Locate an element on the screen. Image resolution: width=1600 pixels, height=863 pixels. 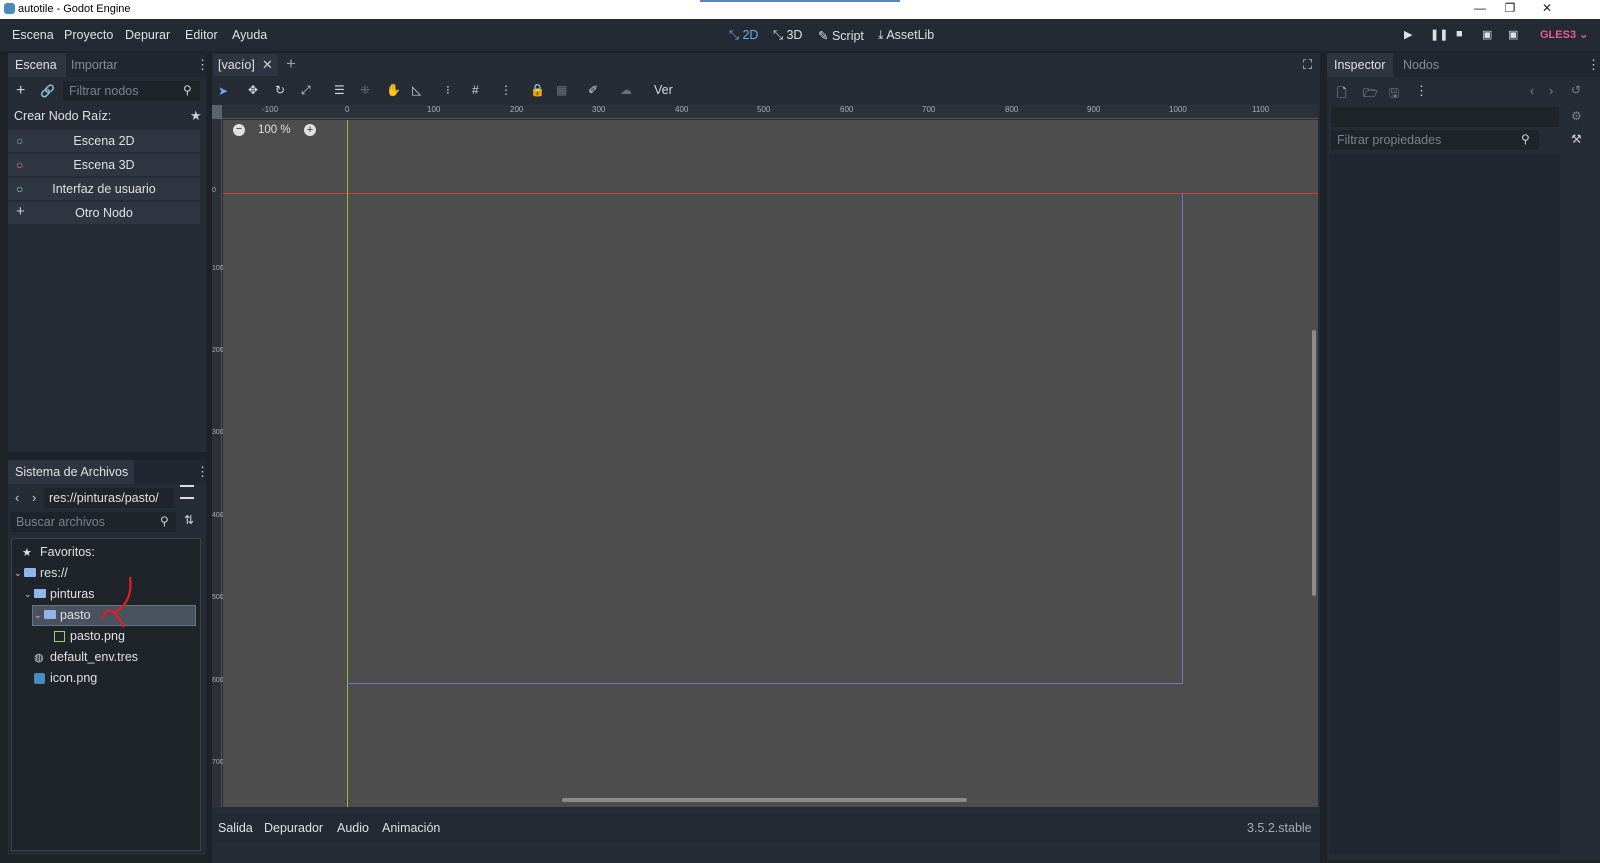
lock-icon: 🔒 is located at coordinates (537, 90).